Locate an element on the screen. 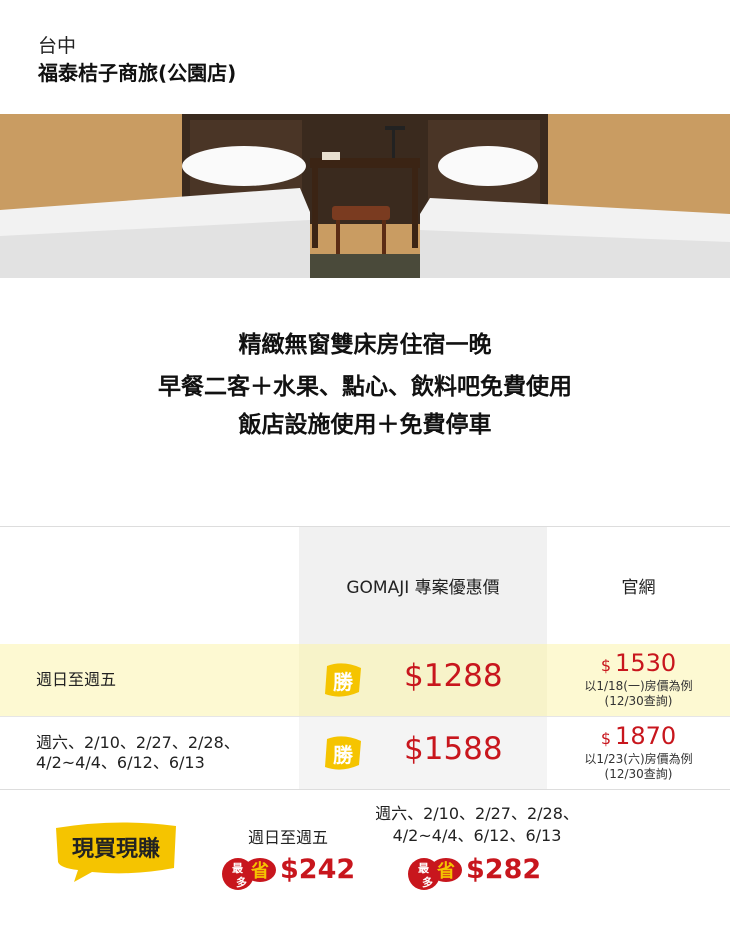 This screenshot has width=730, height=932. buy-and-earn-logo-icon: 現買現賺 is located at coordinates (116, 852).